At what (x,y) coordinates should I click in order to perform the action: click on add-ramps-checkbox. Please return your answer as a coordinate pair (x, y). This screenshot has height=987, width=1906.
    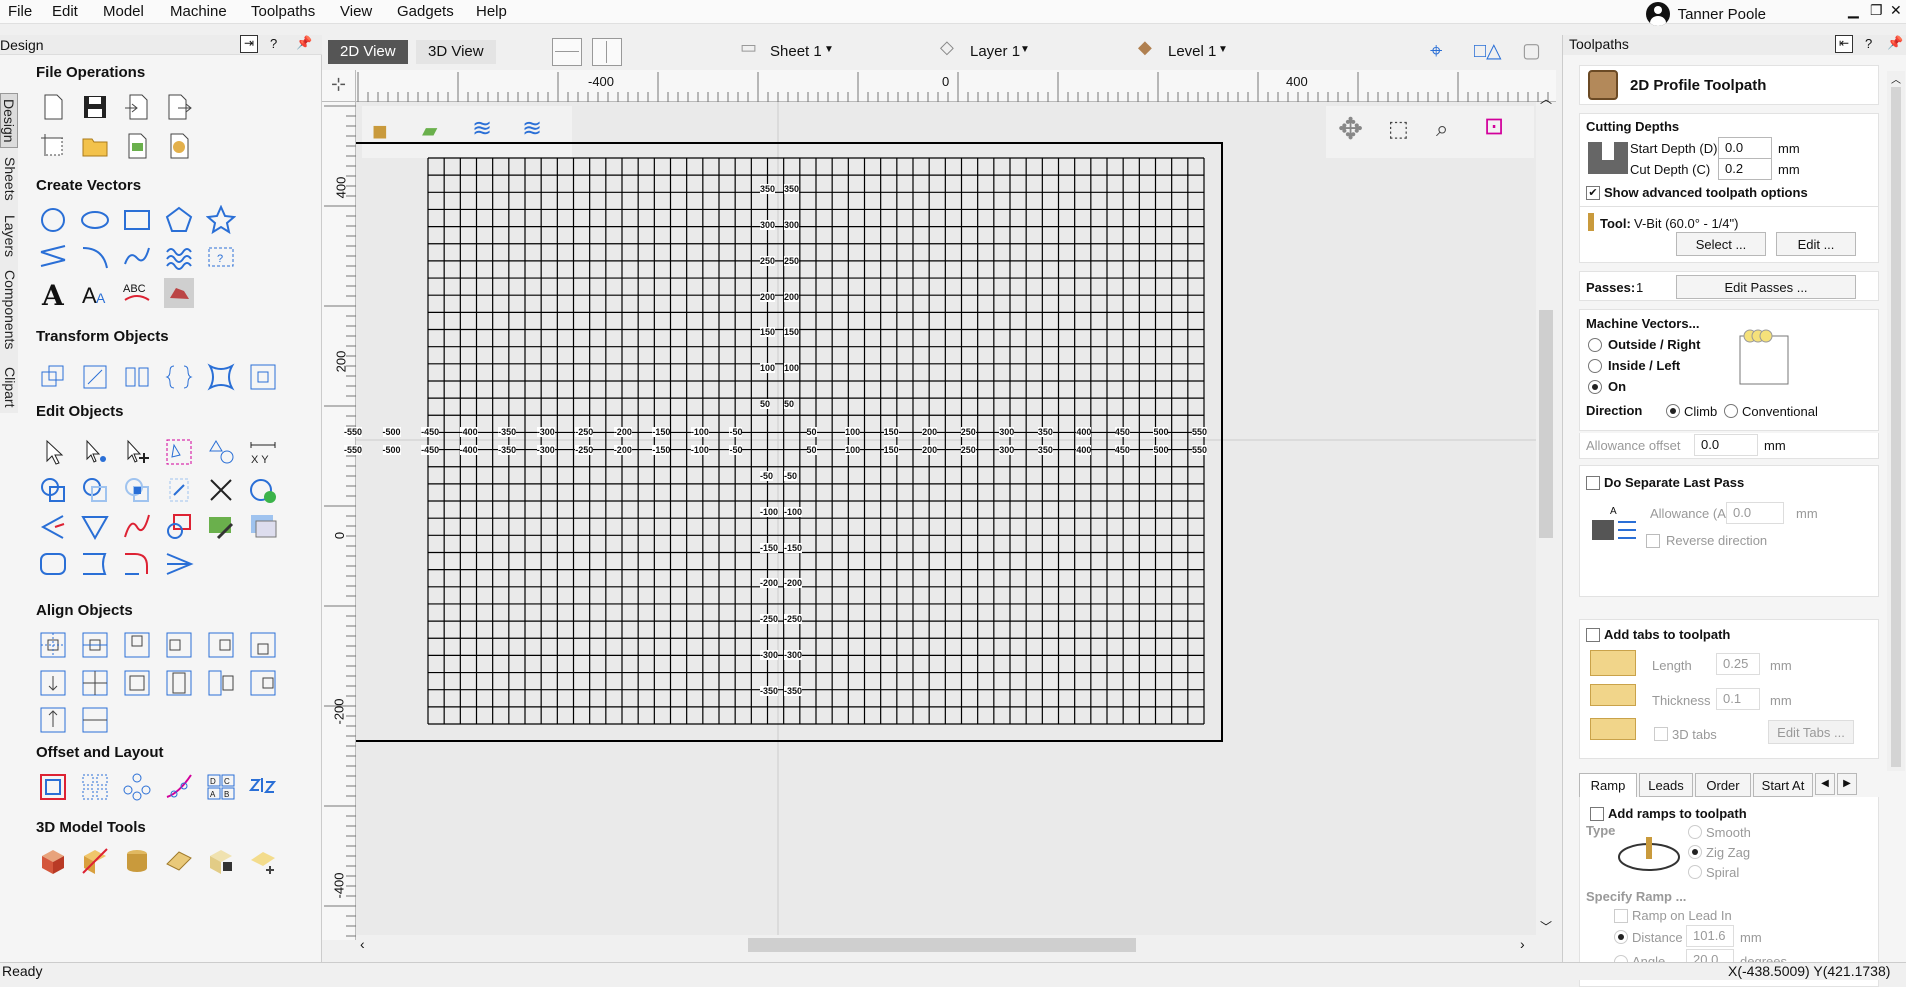
    Looking at the image, I should click on (1597, 814).